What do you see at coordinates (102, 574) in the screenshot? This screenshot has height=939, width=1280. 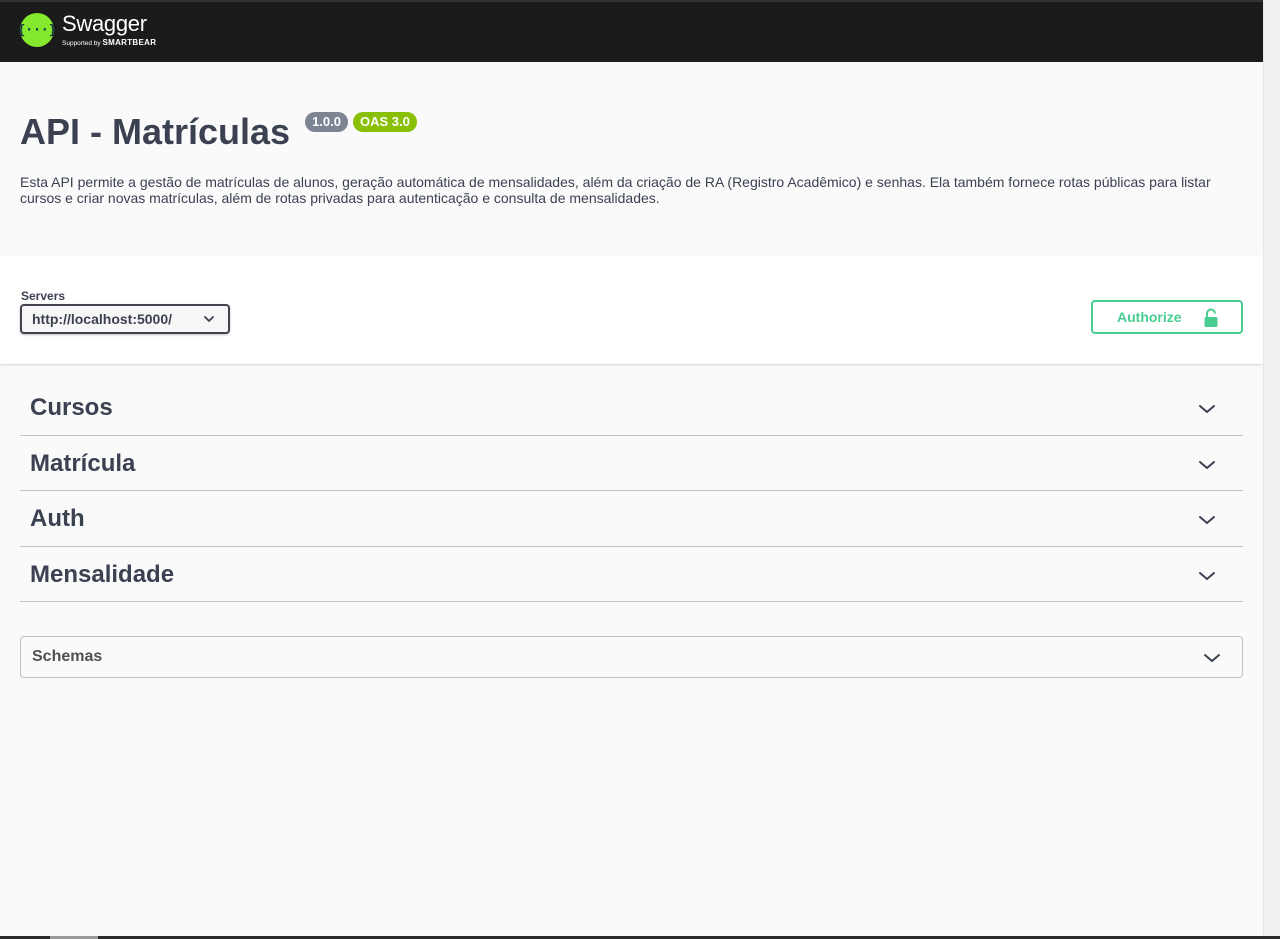 I see `tag-name: Mensalidade` at bounding box center [102, 574].